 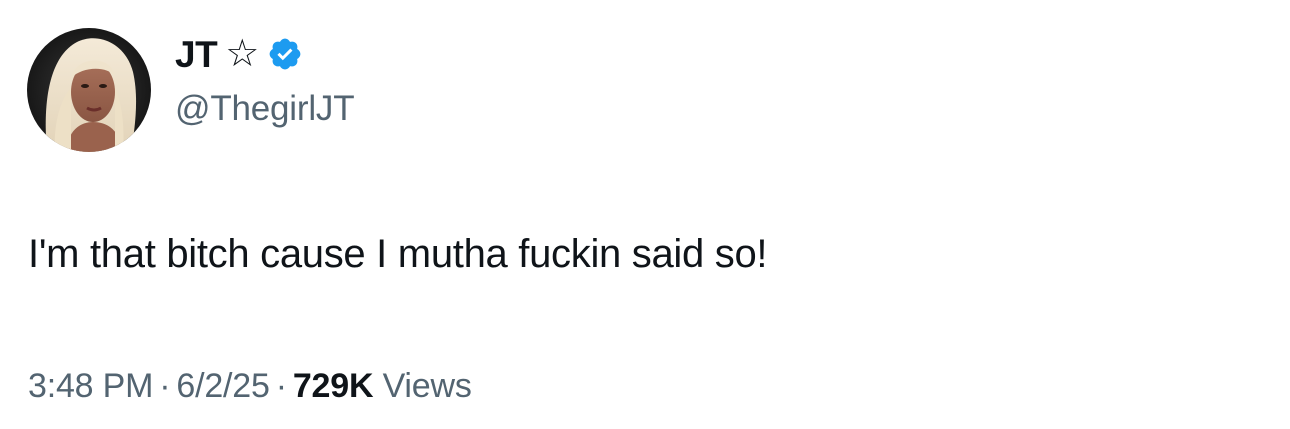 I want to click on tweet-date: 6/2/25, so click(x=223, y=386).